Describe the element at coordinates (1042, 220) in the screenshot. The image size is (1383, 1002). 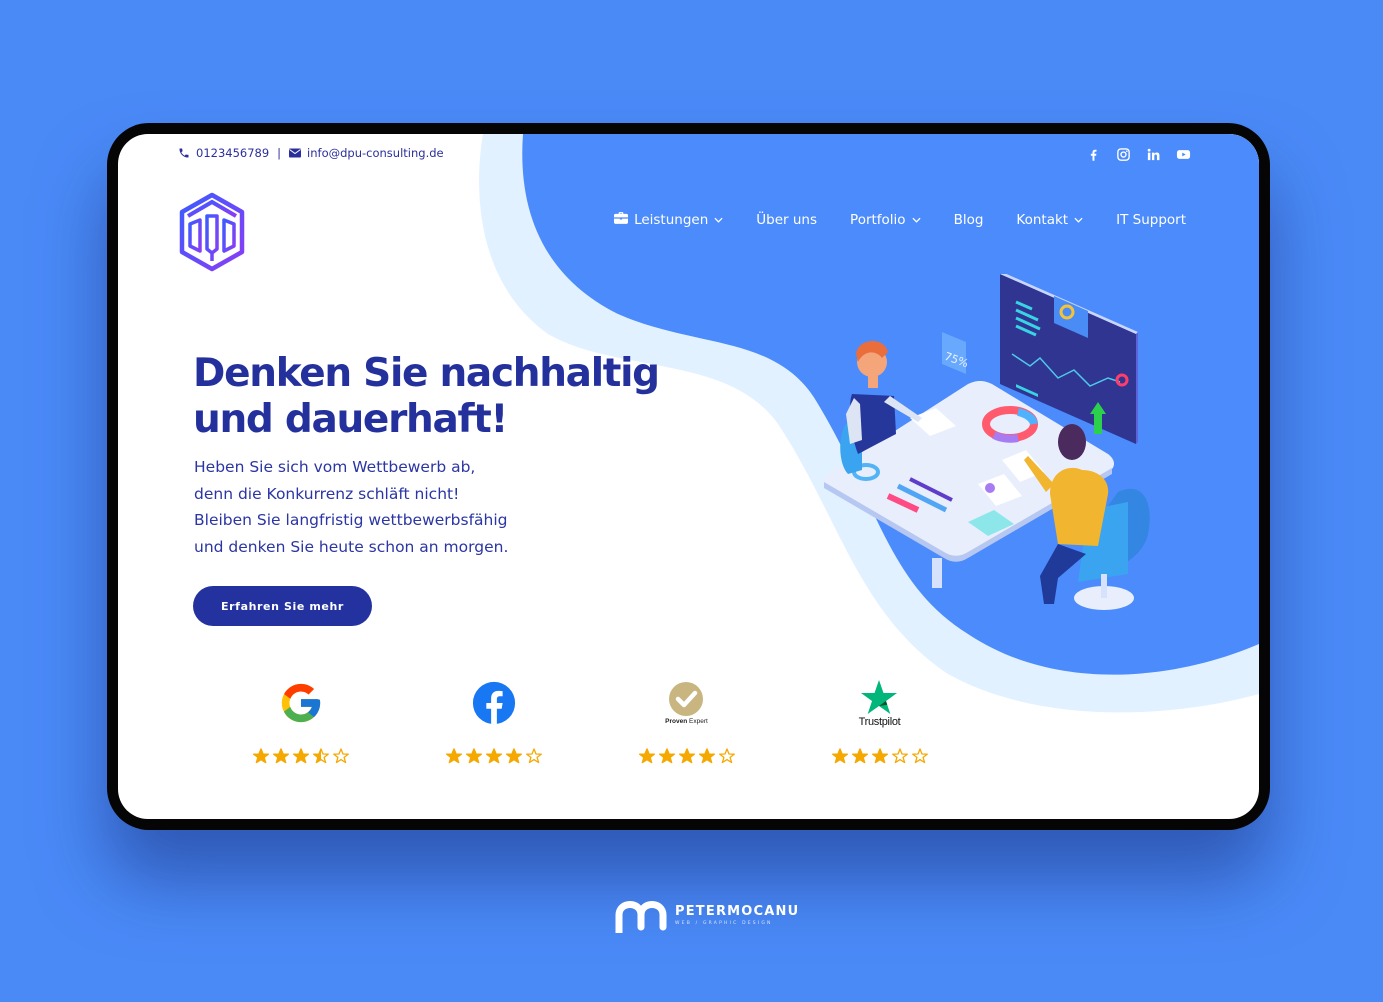
I see `nav-label: Kontakt` at that location.